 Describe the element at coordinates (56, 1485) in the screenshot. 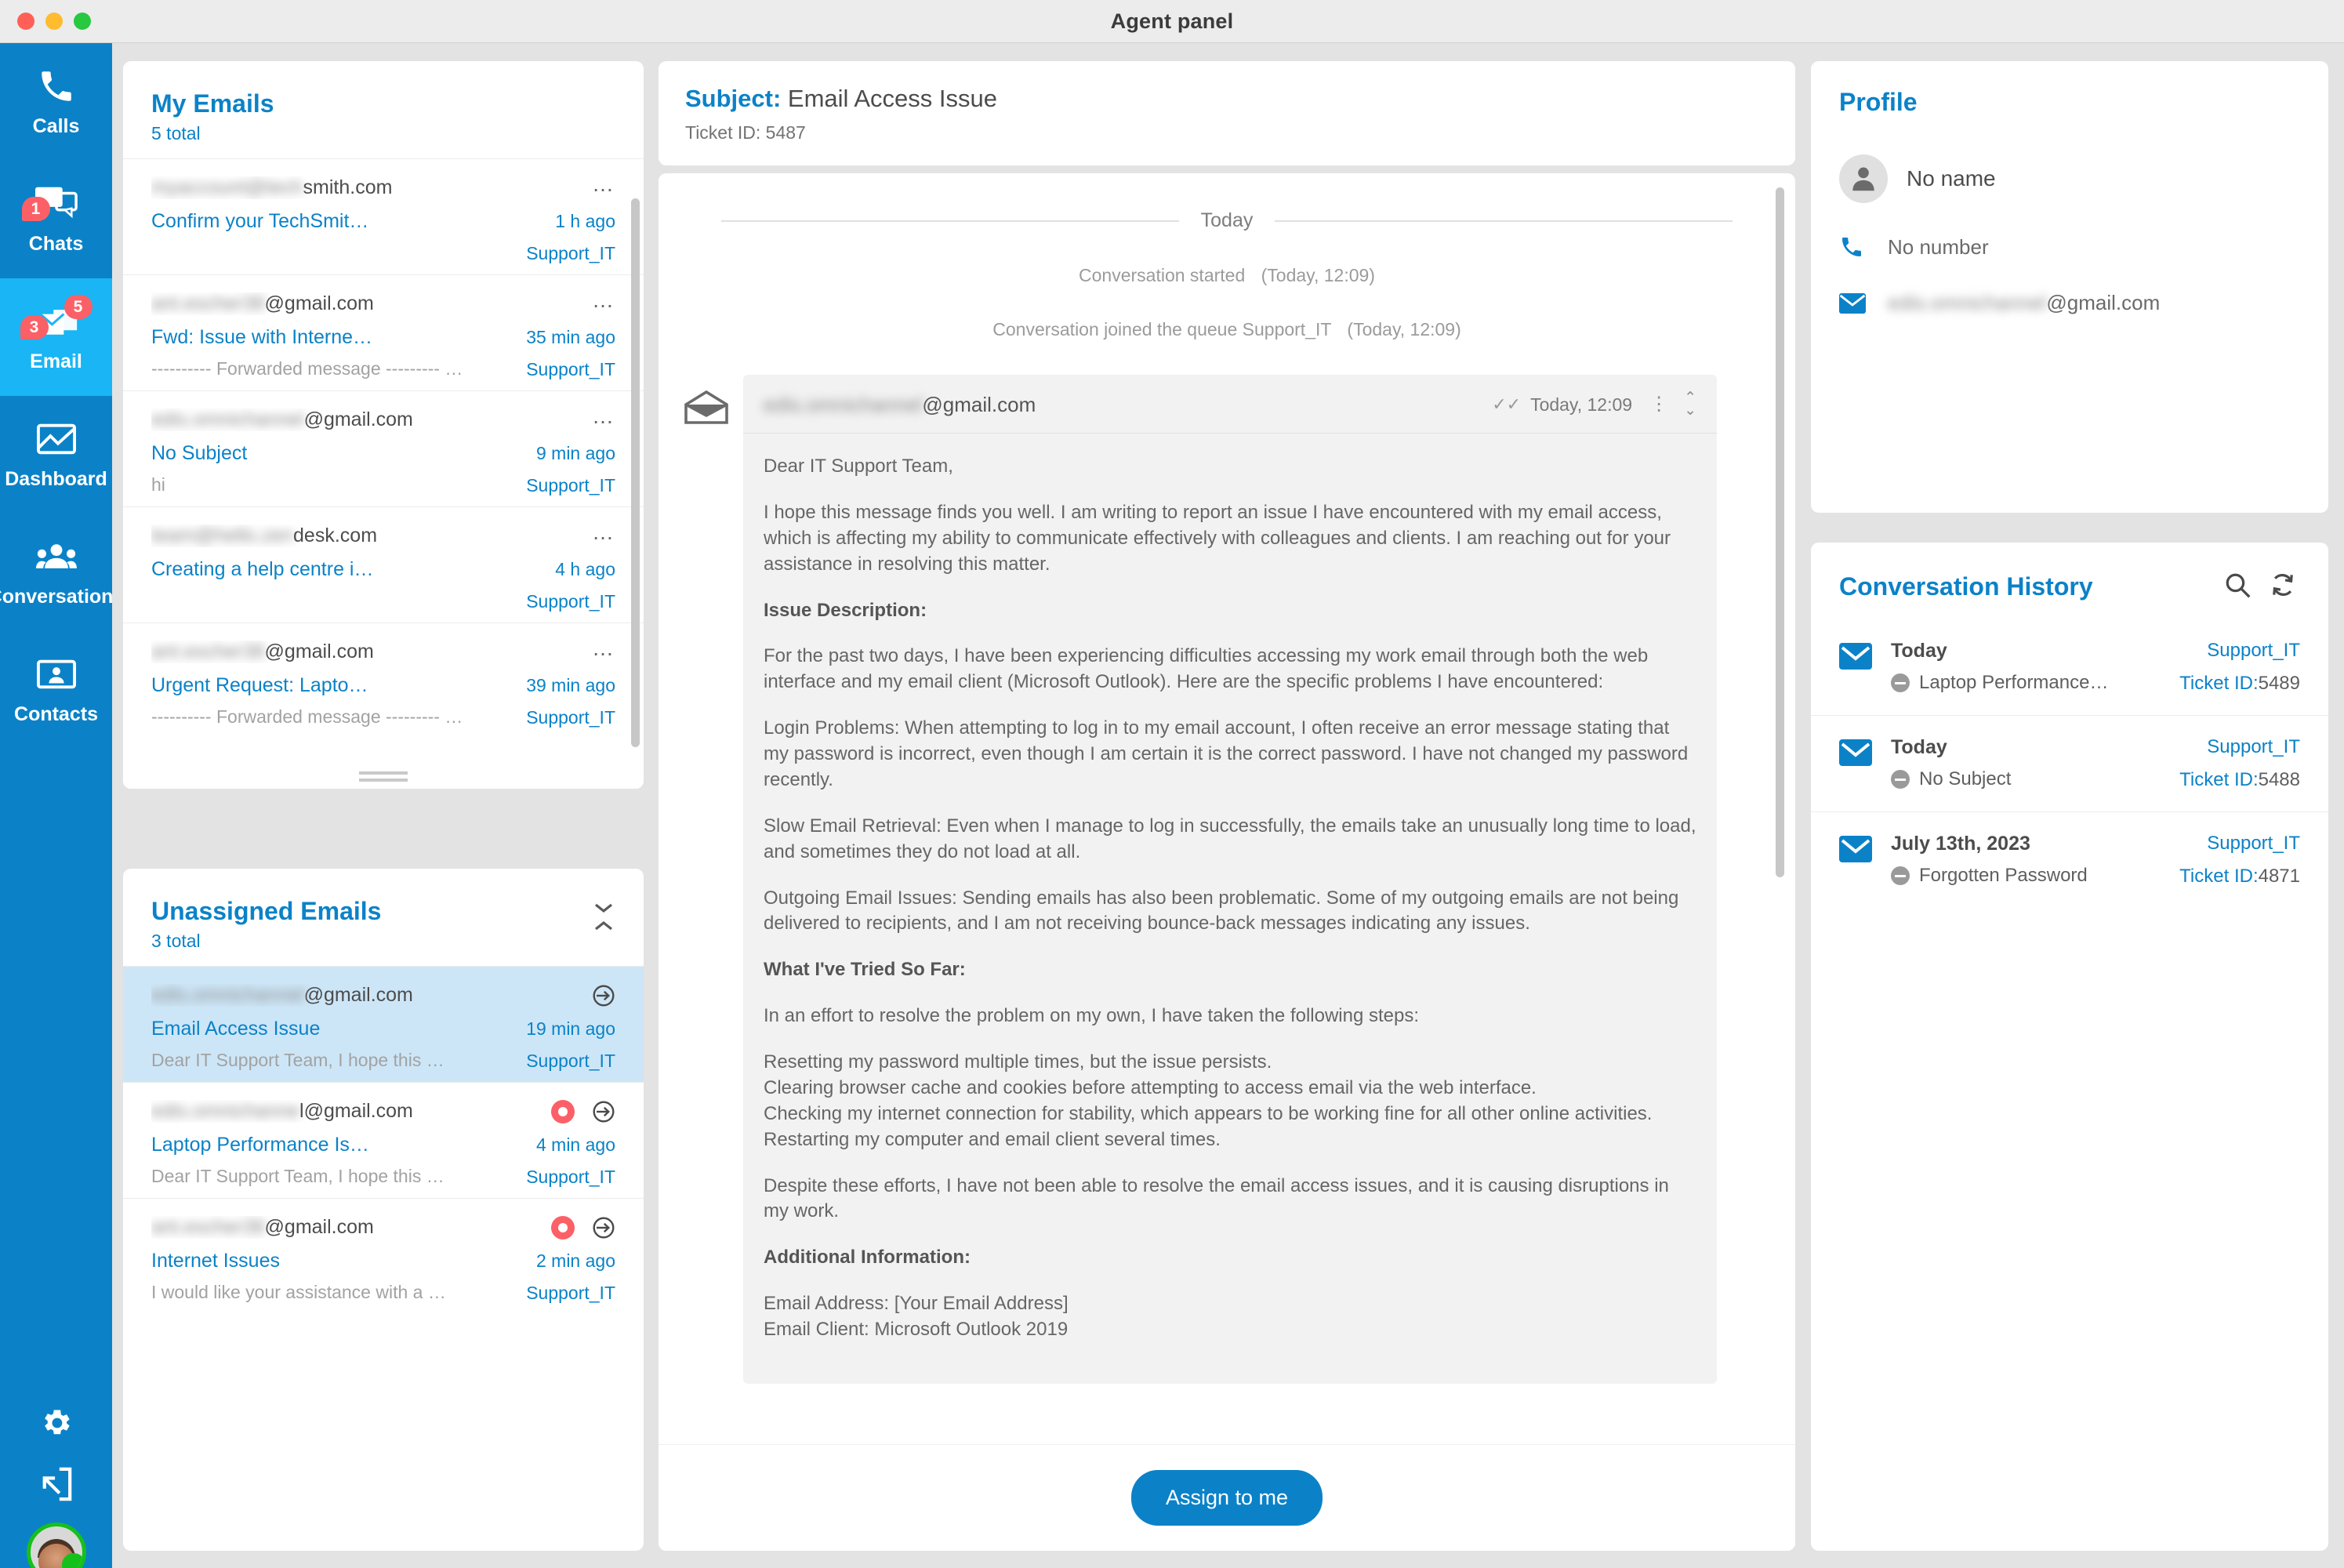

I see `logout-button` at that location.